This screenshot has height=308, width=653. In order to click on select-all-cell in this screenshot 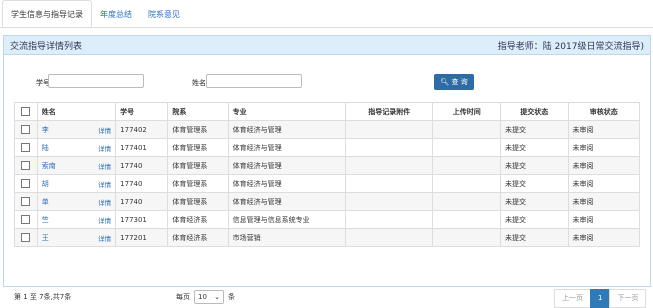, I will do `click(26, 111)`.